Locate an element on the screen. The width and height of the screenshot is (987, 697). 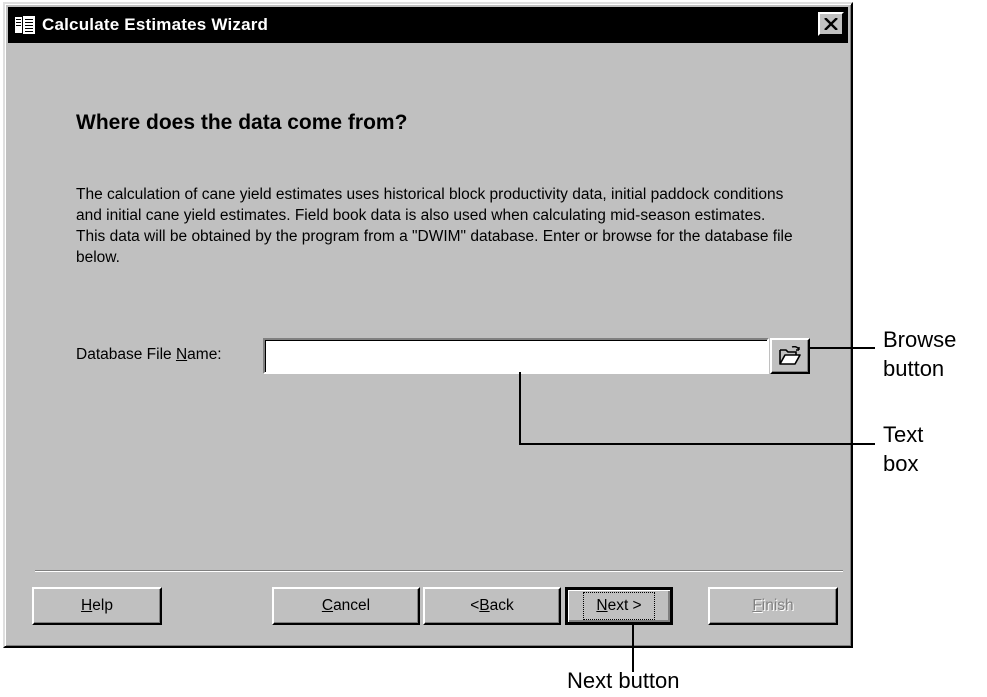
open-folder-icon is located at coordinates (790, 355).